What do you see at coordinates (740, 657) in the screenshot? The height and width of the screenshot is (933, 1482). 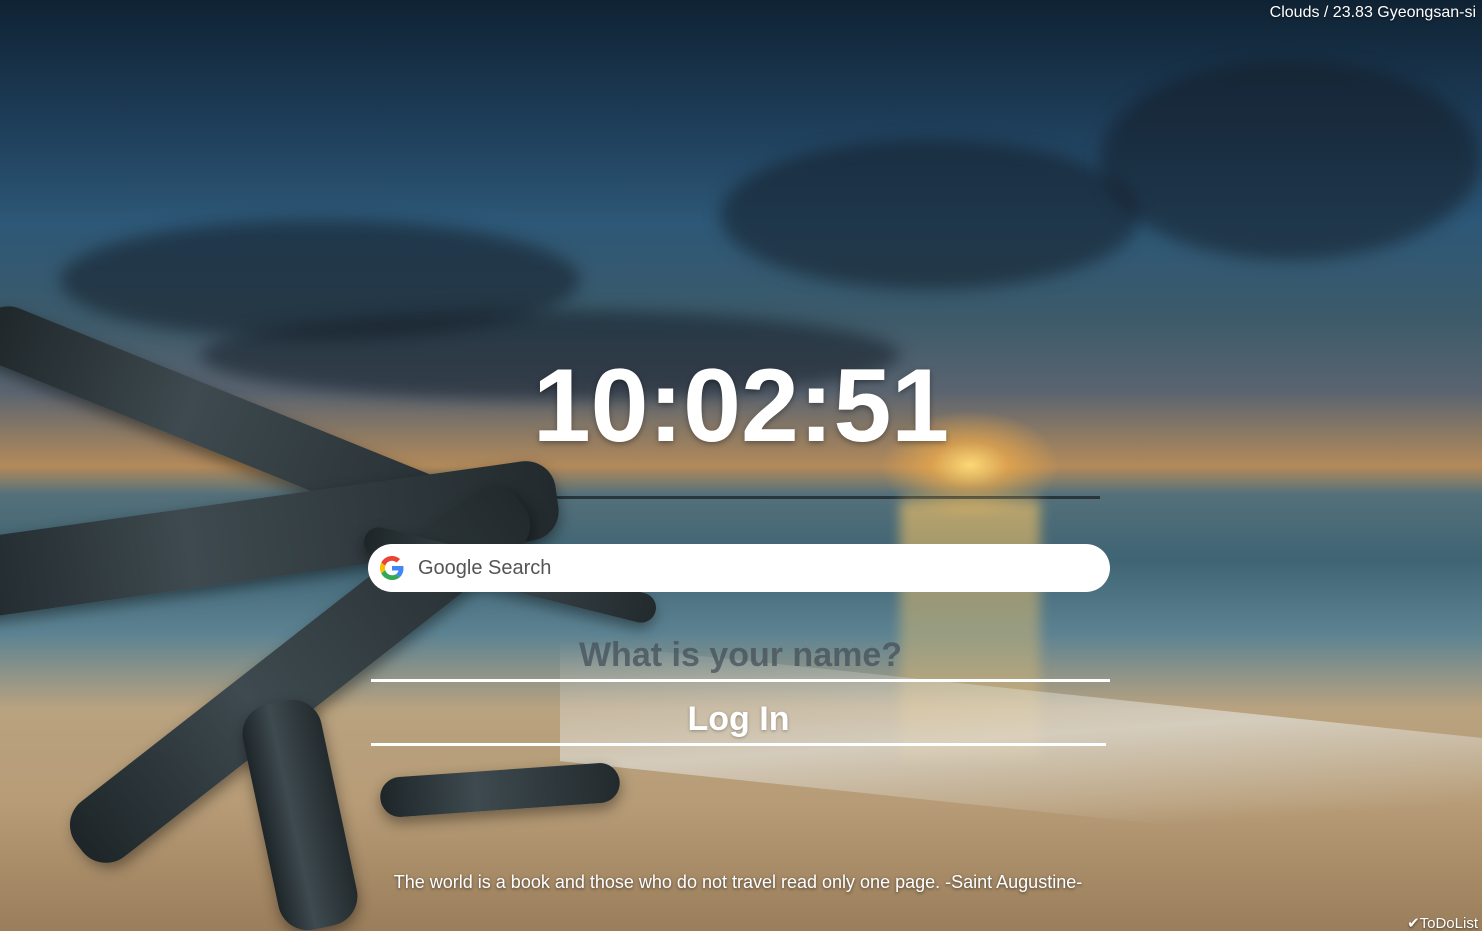 I see `name-input` at bounding box center [740, 657].